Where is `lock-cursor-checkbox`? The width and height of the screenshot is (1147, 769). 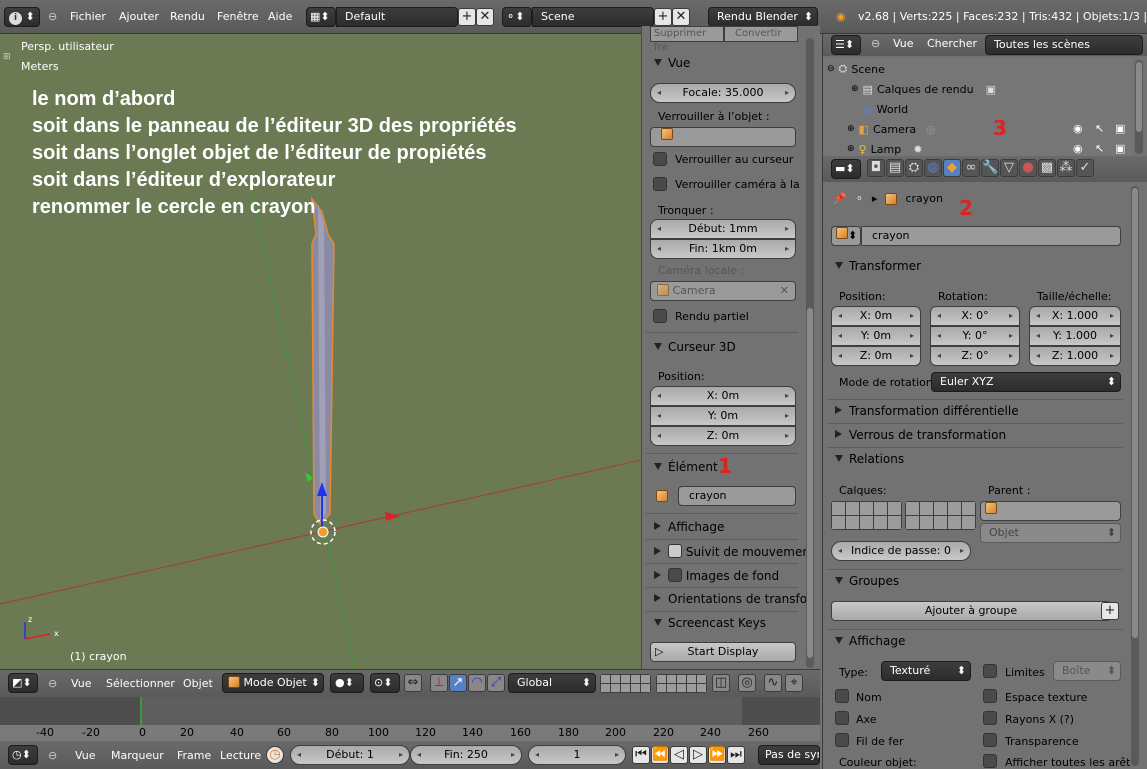
lock-cursor-checkbox is located at coordinates (660, 159).